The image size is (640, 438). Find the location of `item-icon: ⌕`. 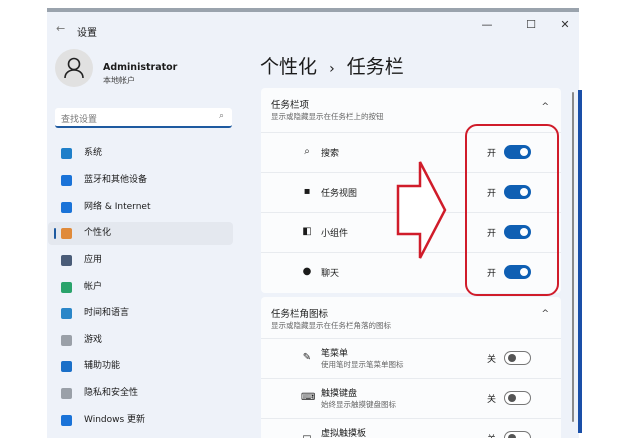

item-icon: ⌕ is located at coordinates (307, 151).